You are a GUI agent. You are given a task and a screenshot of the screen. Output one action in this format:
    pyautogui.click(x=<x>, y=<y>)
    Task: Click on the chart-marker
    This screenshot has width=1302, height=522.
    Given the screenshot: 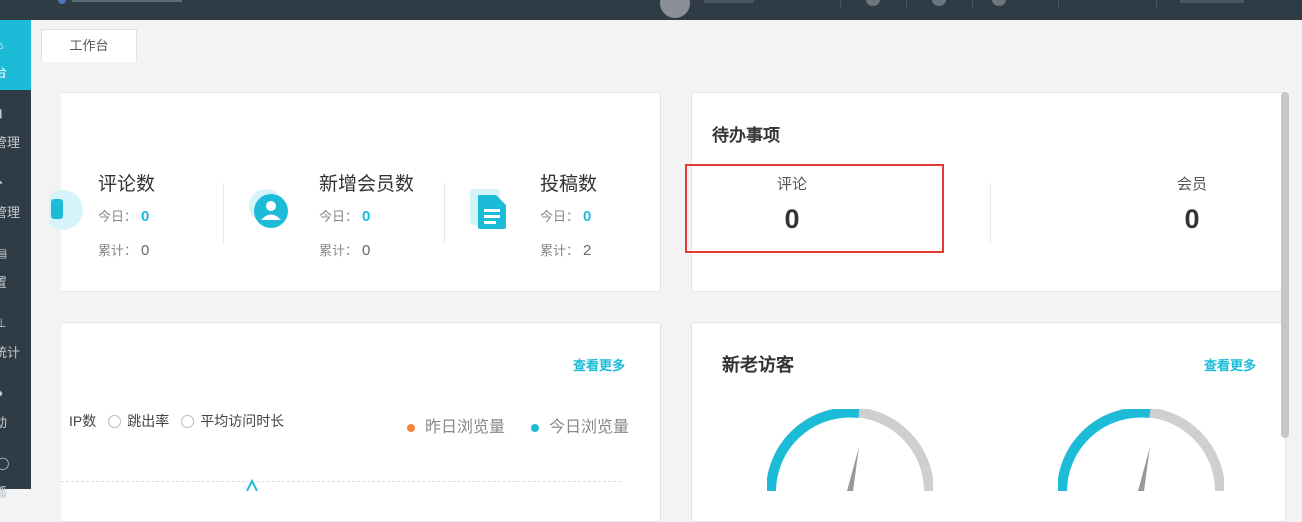 What is the action you would take?
    pyautogui.click(x=252, y=485)
    